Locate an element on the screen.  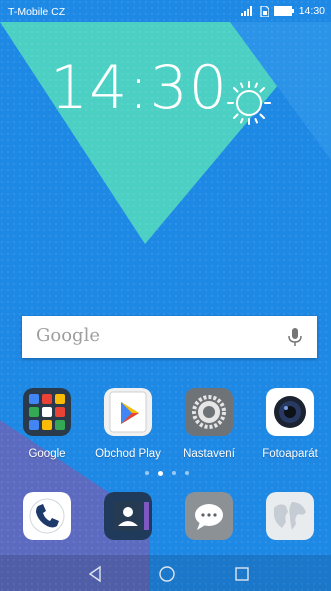
sun-icon is located at coordinates (249, 103).